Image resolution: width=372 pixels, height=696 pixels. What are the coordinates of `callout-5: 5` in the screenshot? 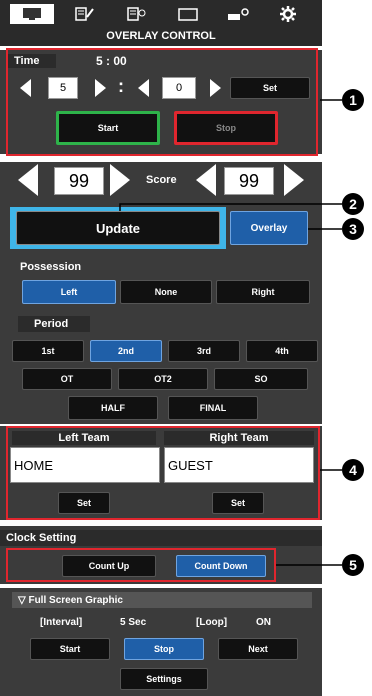 It's located at (353, 565).